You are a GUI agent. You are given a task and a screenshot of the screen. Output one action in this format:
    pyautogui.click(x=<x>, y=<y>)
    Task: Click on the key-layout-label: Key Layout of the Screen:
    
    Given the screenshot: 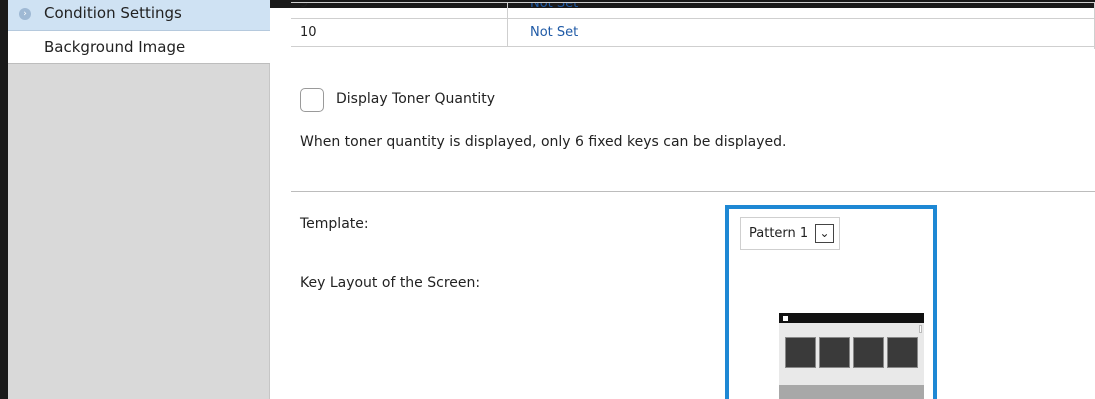 What is the action you would take?
    pyautogui.click(x=390, y=283)
    